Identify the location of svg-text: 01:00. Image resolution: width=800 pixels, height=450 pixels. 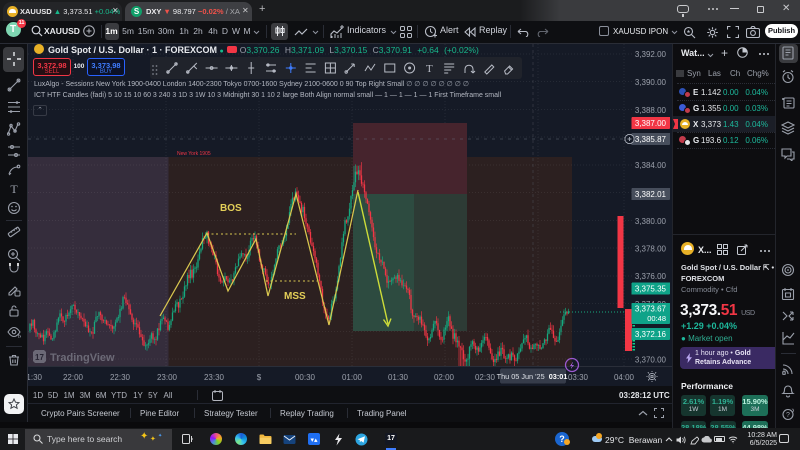
(352, 377).